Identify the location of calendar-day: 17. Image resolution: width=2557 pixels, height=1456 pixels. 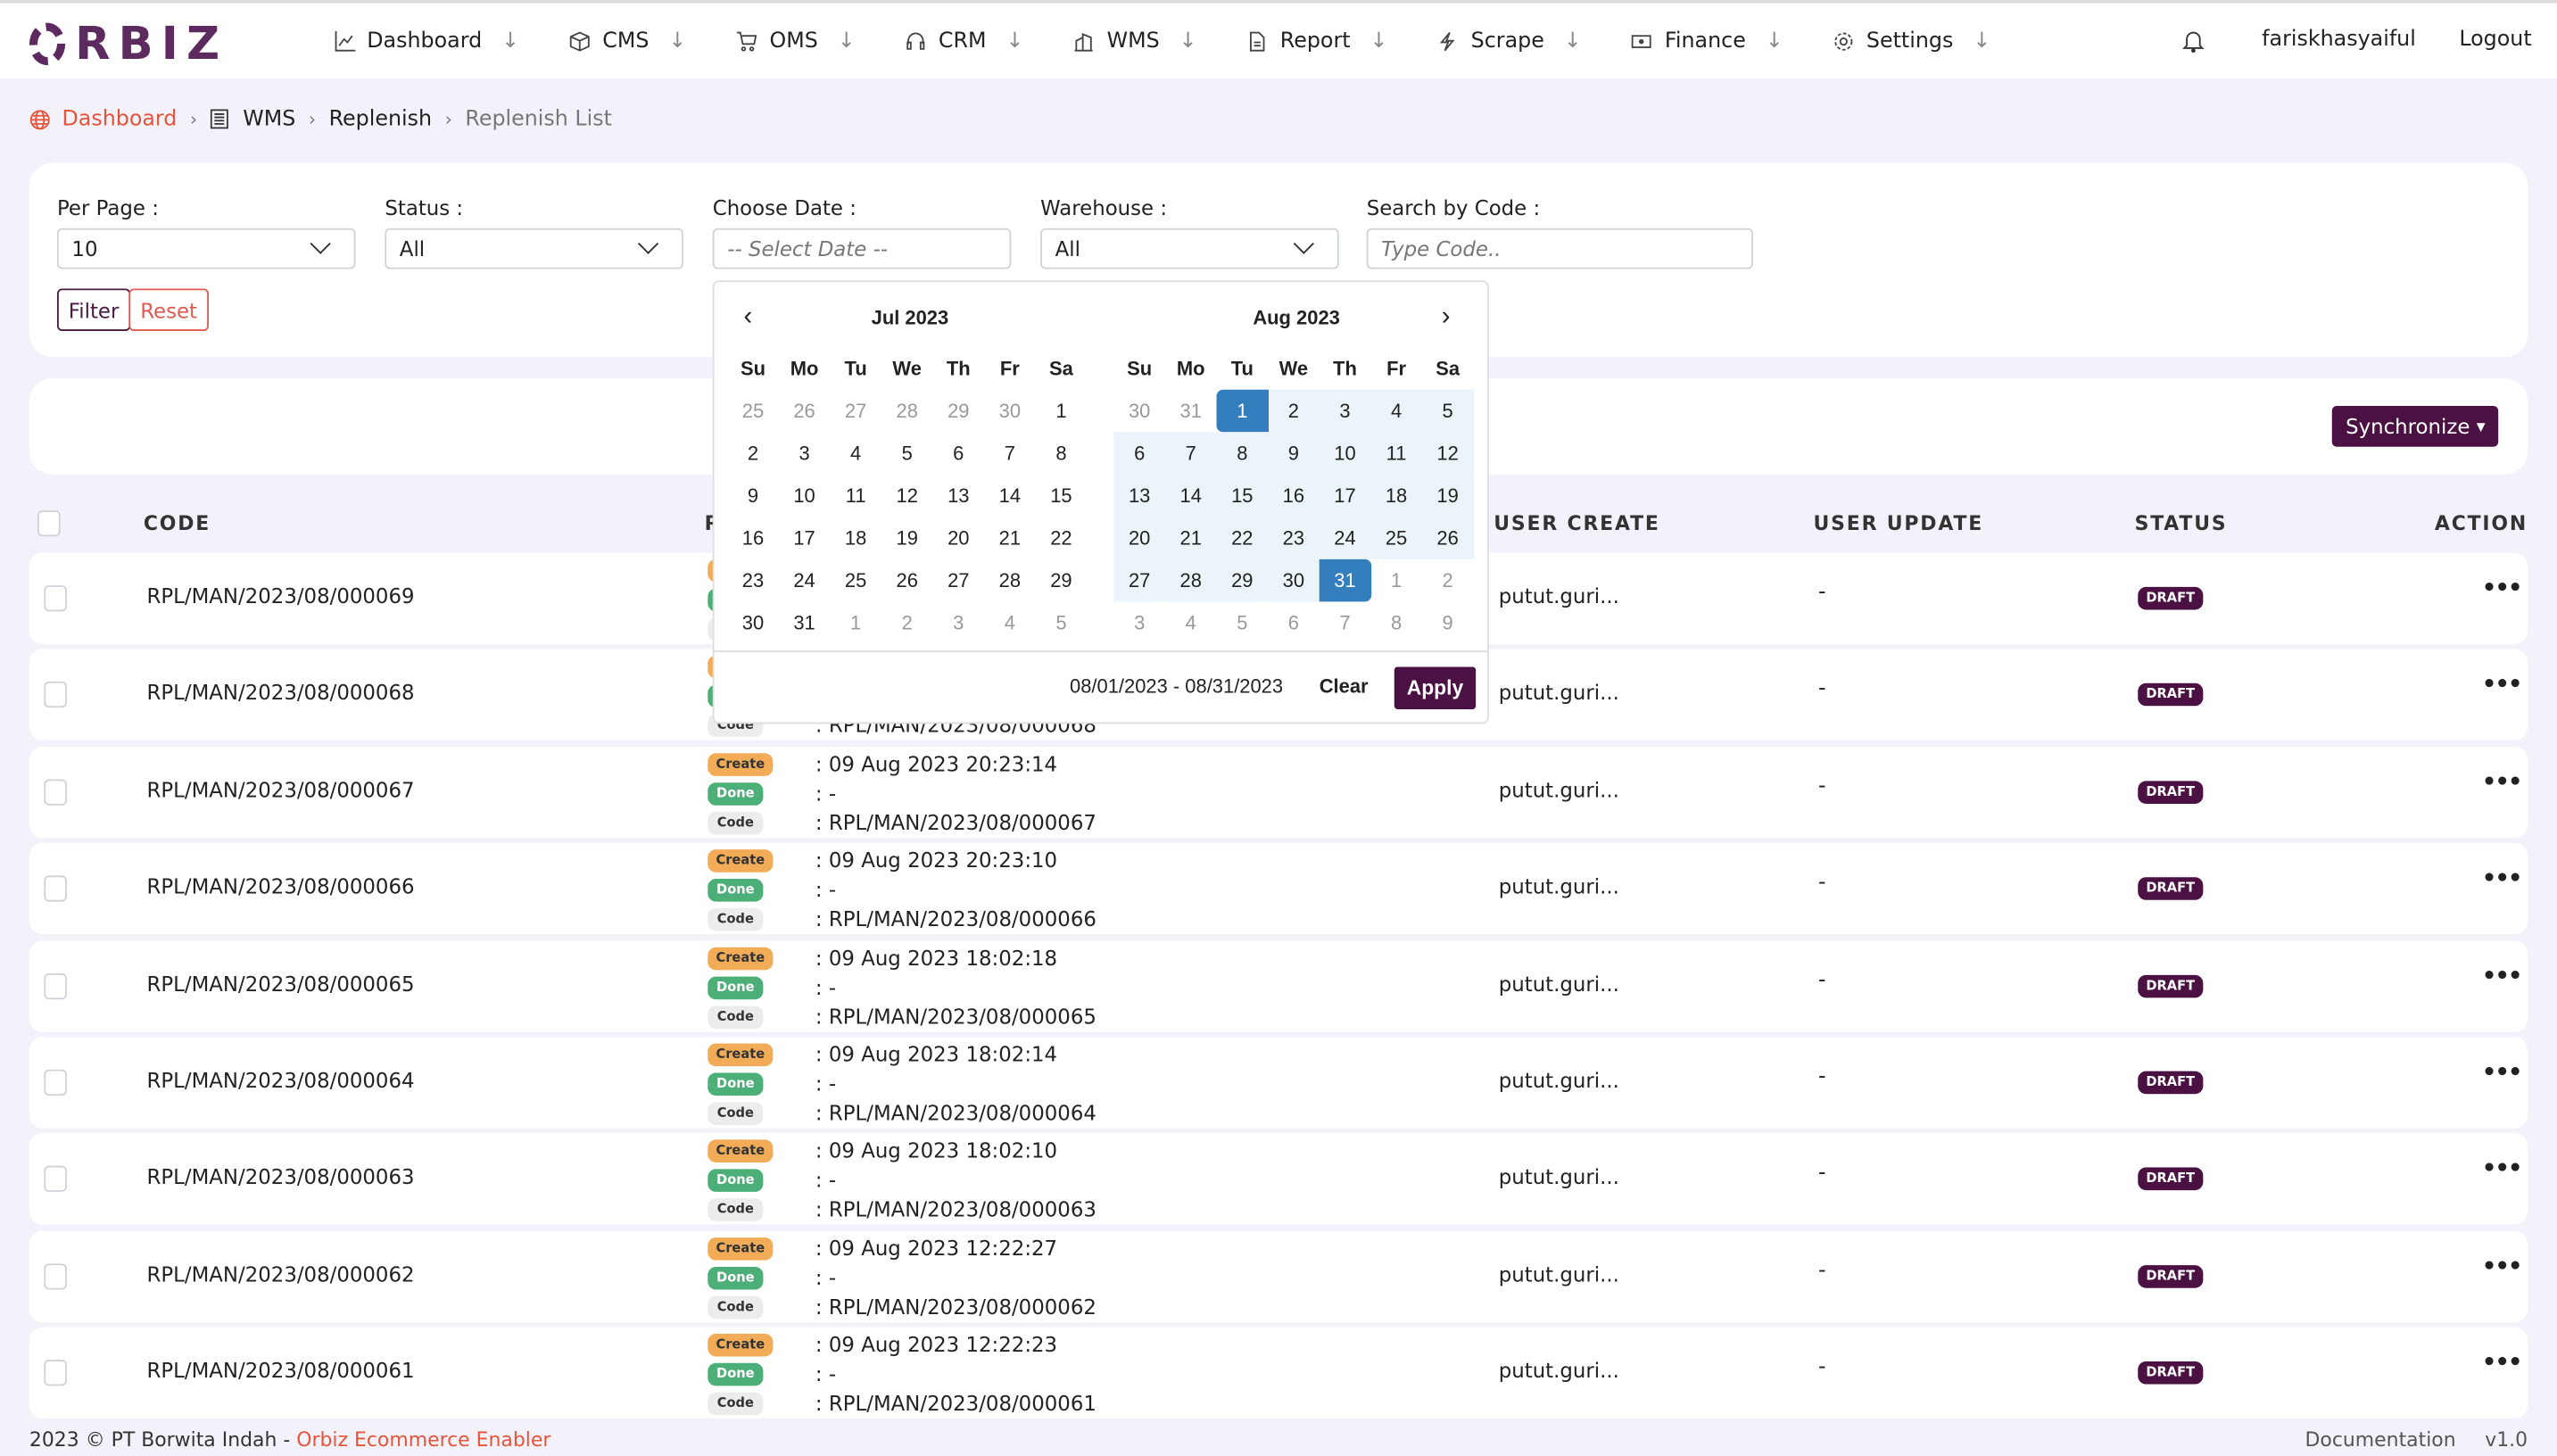
(1345, 496).